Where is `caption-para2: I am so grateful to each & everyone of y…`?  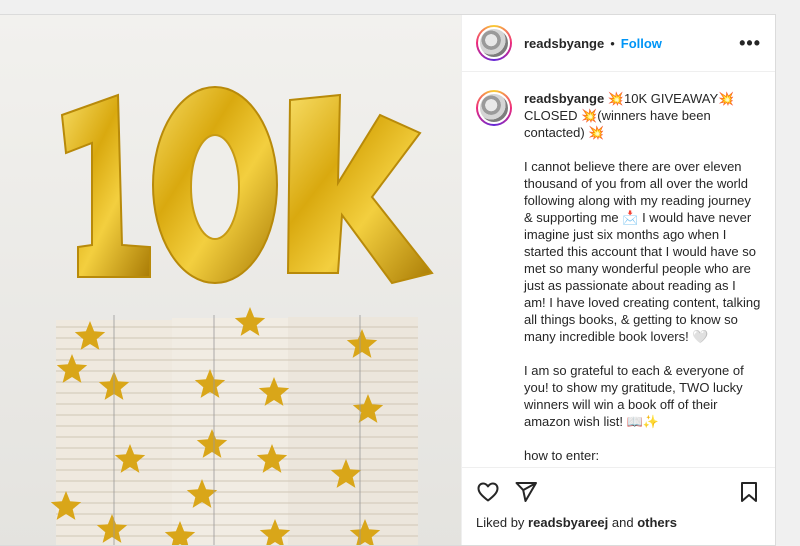
caption-para2: I am so grateful to each & everyone of y… is located at coordinates (634, 396).